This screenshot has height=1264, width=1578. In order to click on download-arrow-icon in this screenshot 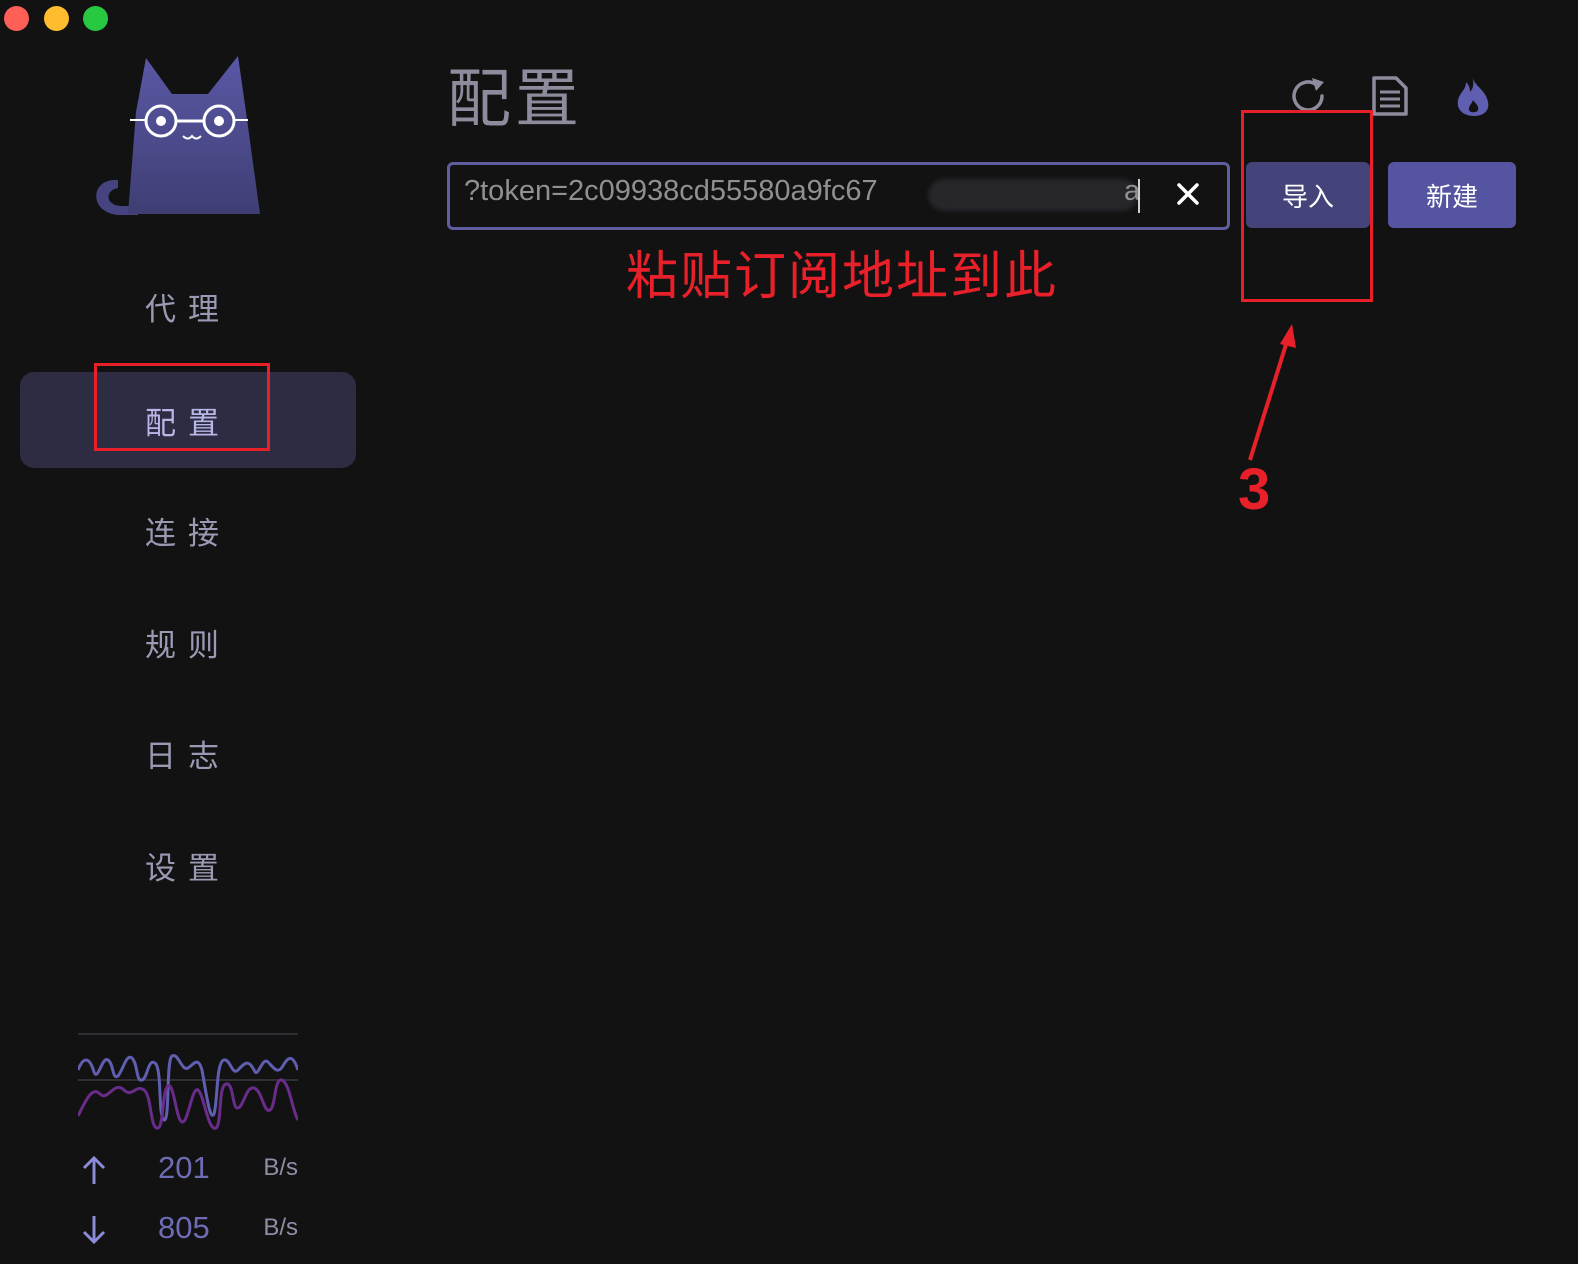, I will do `click(94, 1230)`.